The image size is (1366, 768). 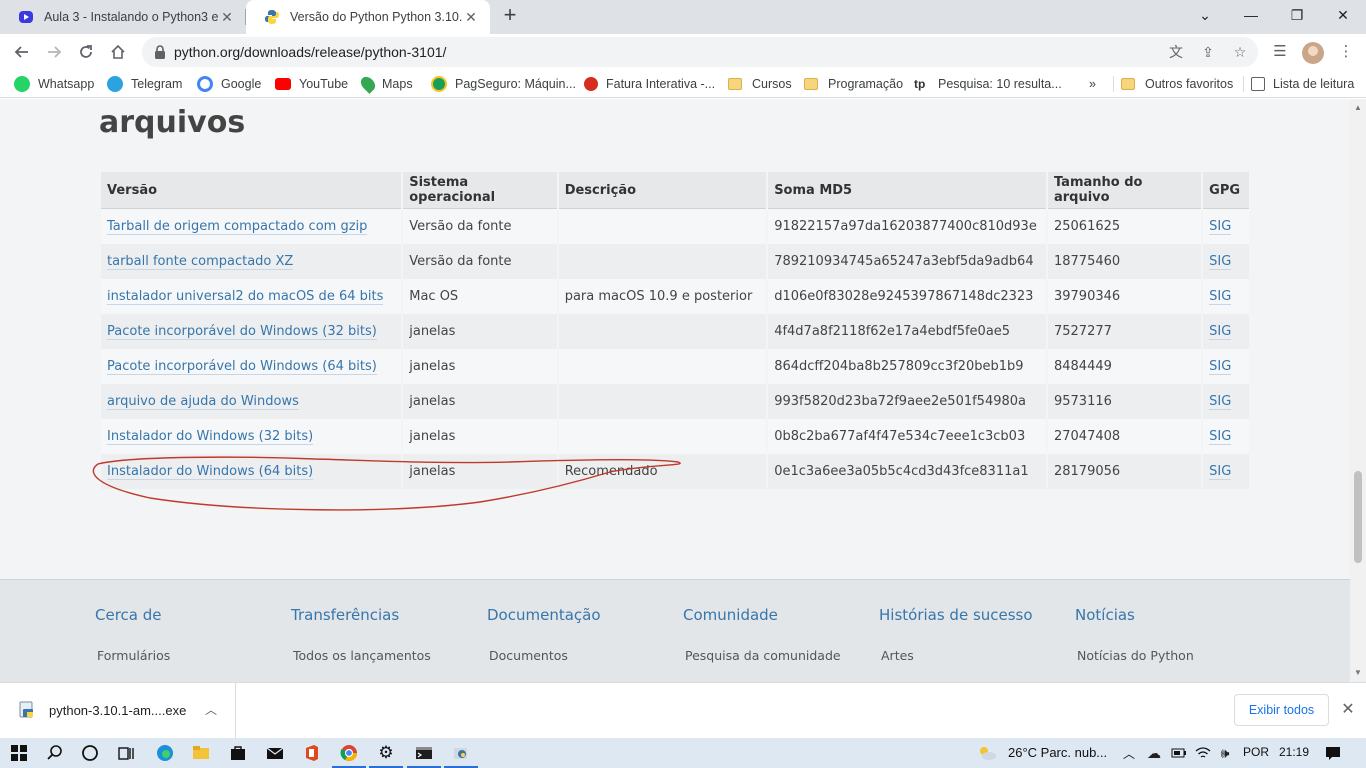 I want to click on footer-link: Notícias do Python, so click(x=1135, y=655).